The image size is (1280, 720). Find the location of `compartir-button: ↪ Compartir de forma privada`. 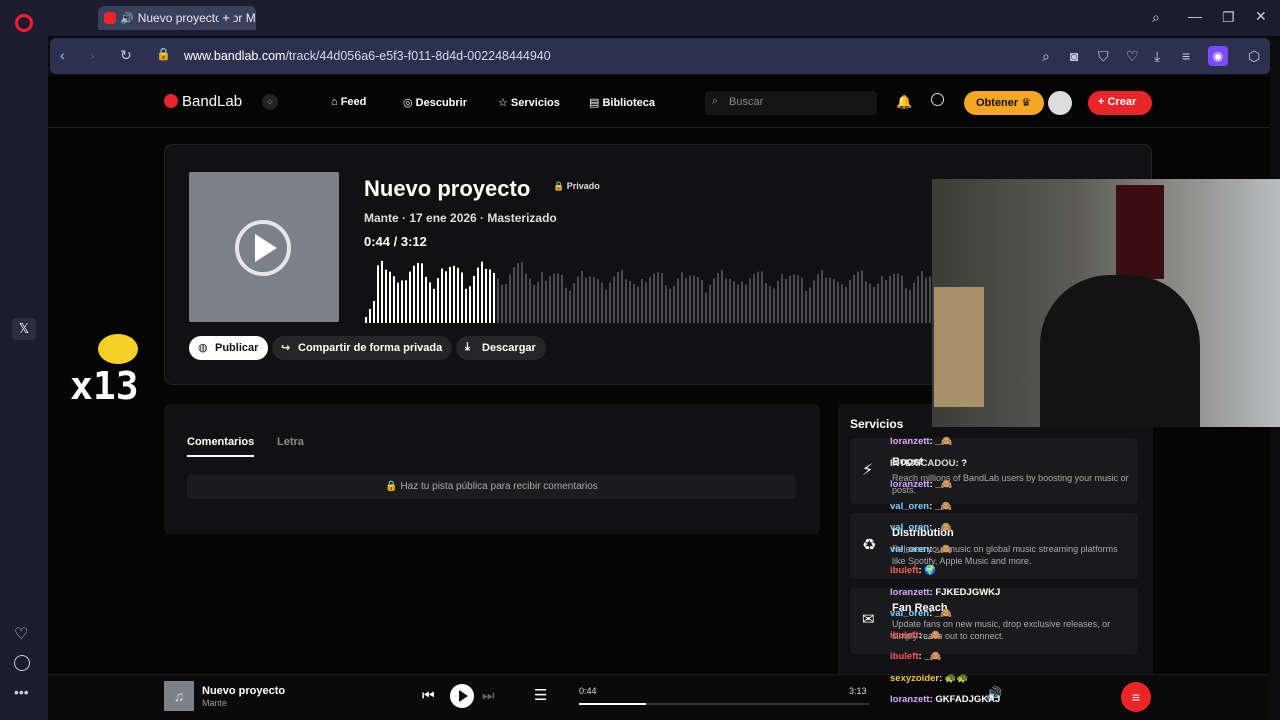

compartir-button: ↪ Compartir de forma privada is located at coordinates (362, 348).